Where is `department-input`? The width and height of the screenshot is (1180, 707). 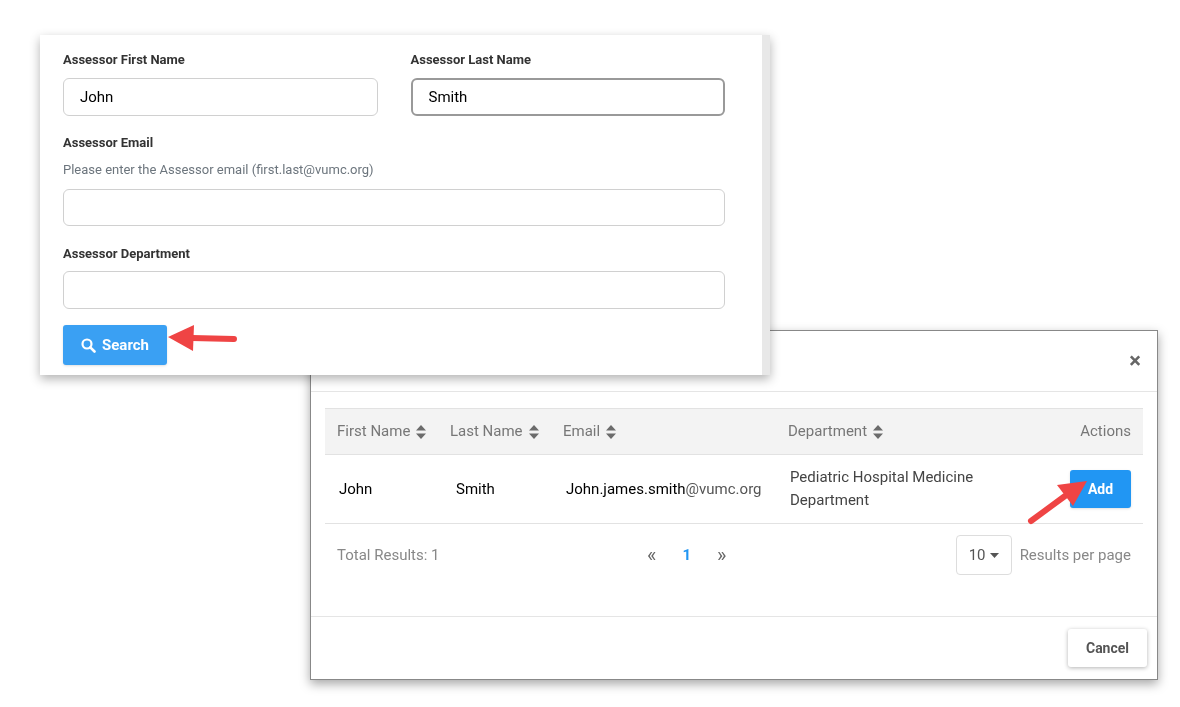
department-input is located at coordinates (394, 290).